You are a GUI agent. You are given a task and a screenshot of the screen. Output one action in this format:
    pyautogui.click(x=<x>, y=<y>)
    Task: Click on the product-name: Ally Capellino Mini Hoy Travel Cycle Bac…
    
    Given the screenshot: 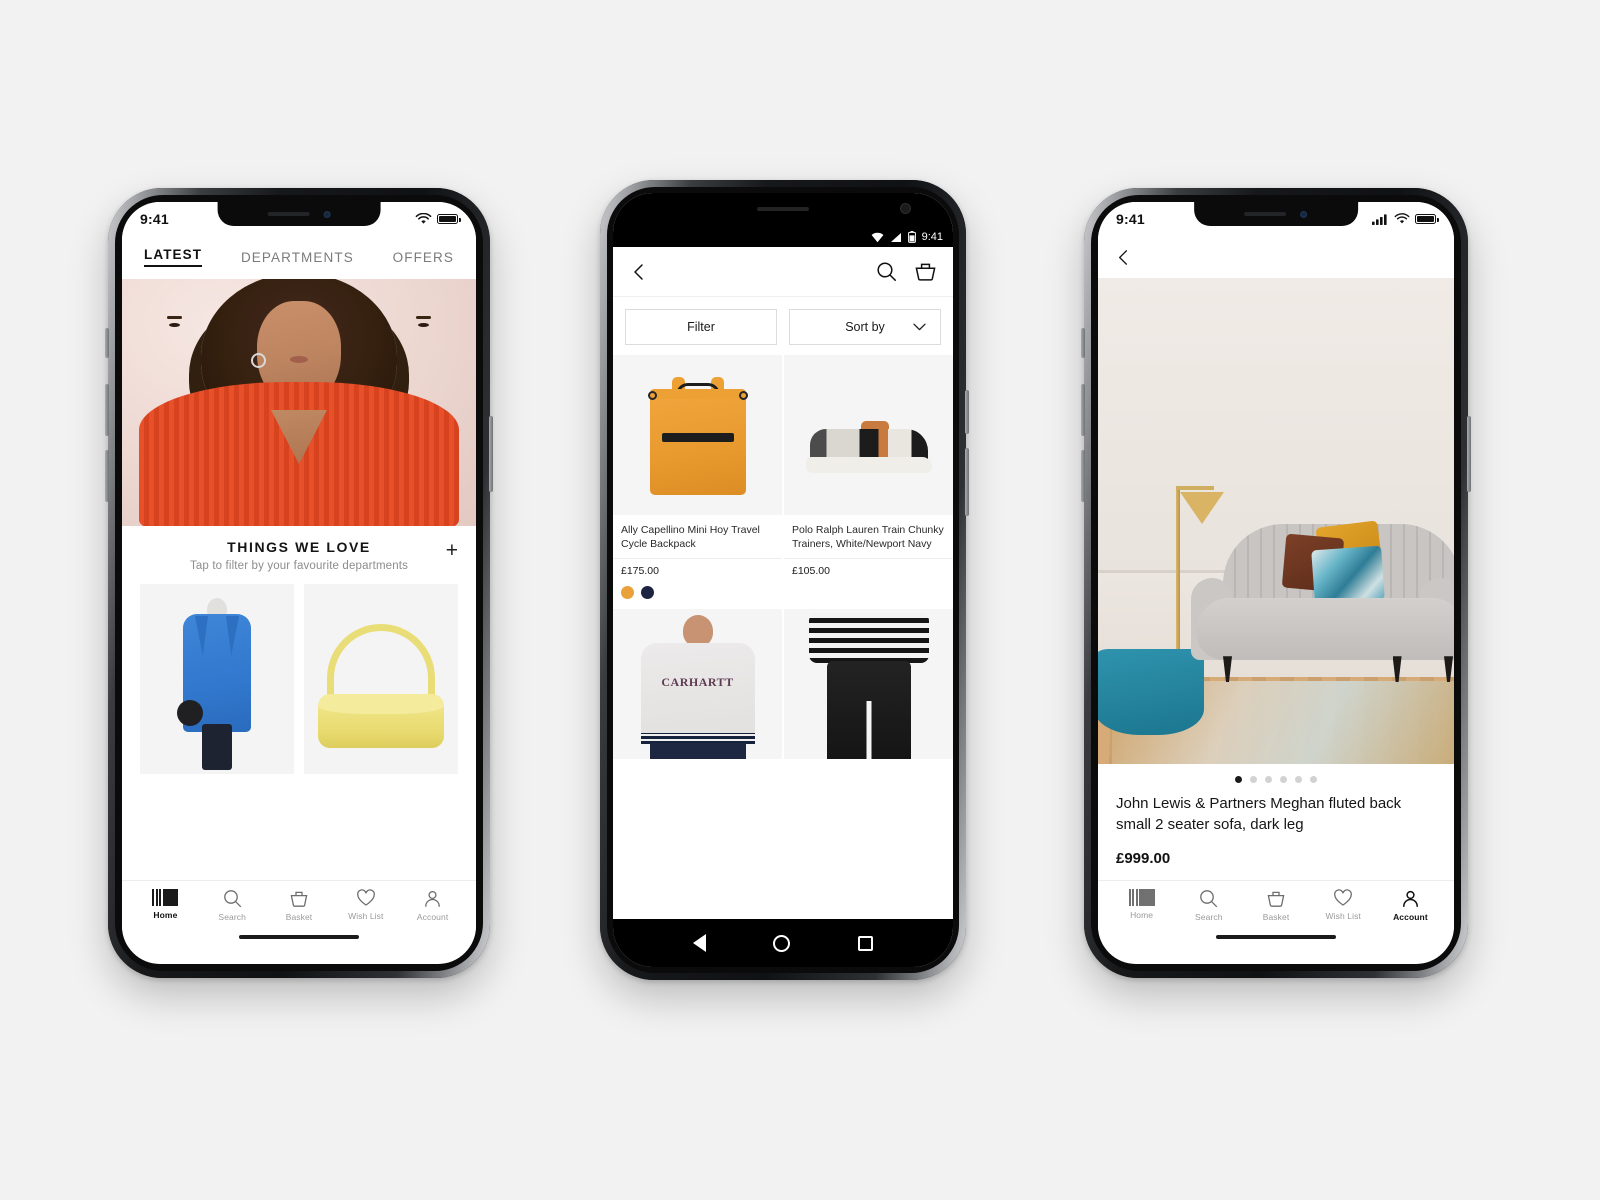 What is the action you would take?
    pyautogui.click(x=690, y=537)
    